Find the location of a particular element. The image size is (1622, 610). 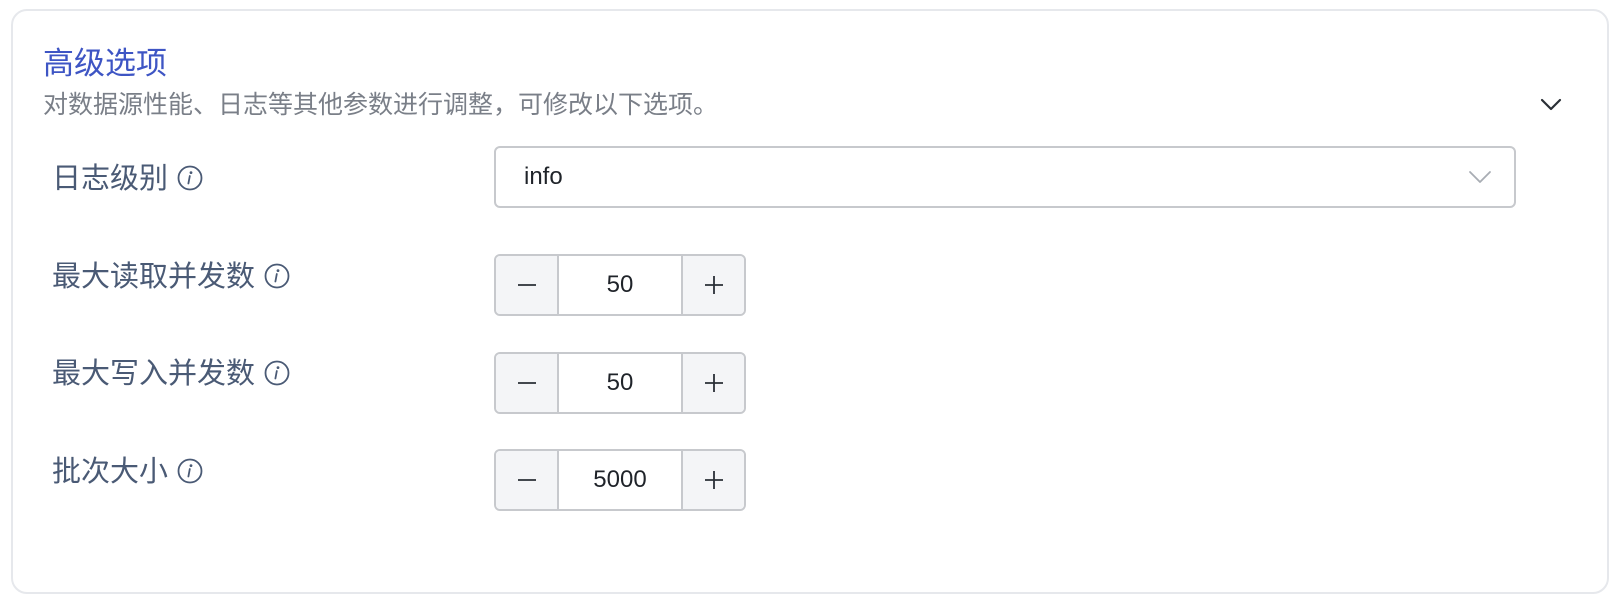

max-read-concurrency-label: 最大读取并发数 is located at coordinates (154, 276).